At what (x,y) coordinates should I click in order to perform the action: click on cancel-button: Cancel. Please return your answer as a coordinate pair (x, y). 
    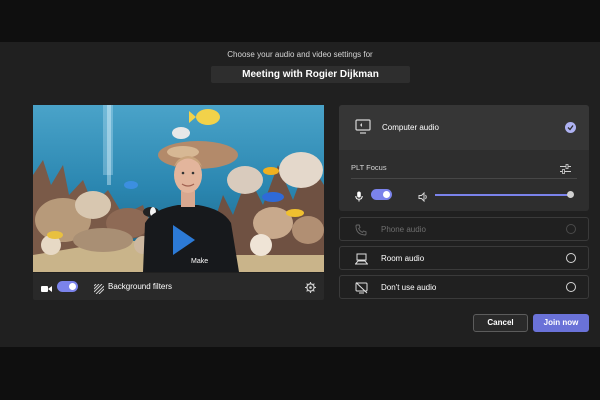
    Looking at the image, I should click on (500, 323).